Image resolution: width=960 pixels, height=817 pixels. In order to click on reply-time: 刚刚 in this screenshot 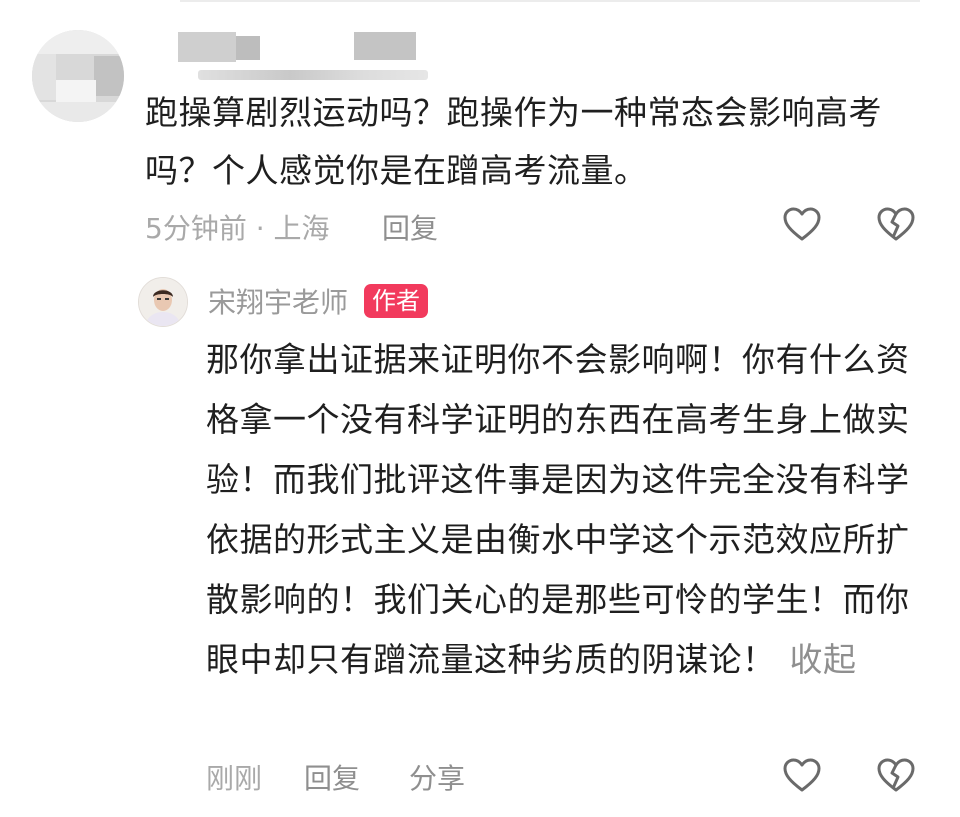, I will do `click(234, 778)`.